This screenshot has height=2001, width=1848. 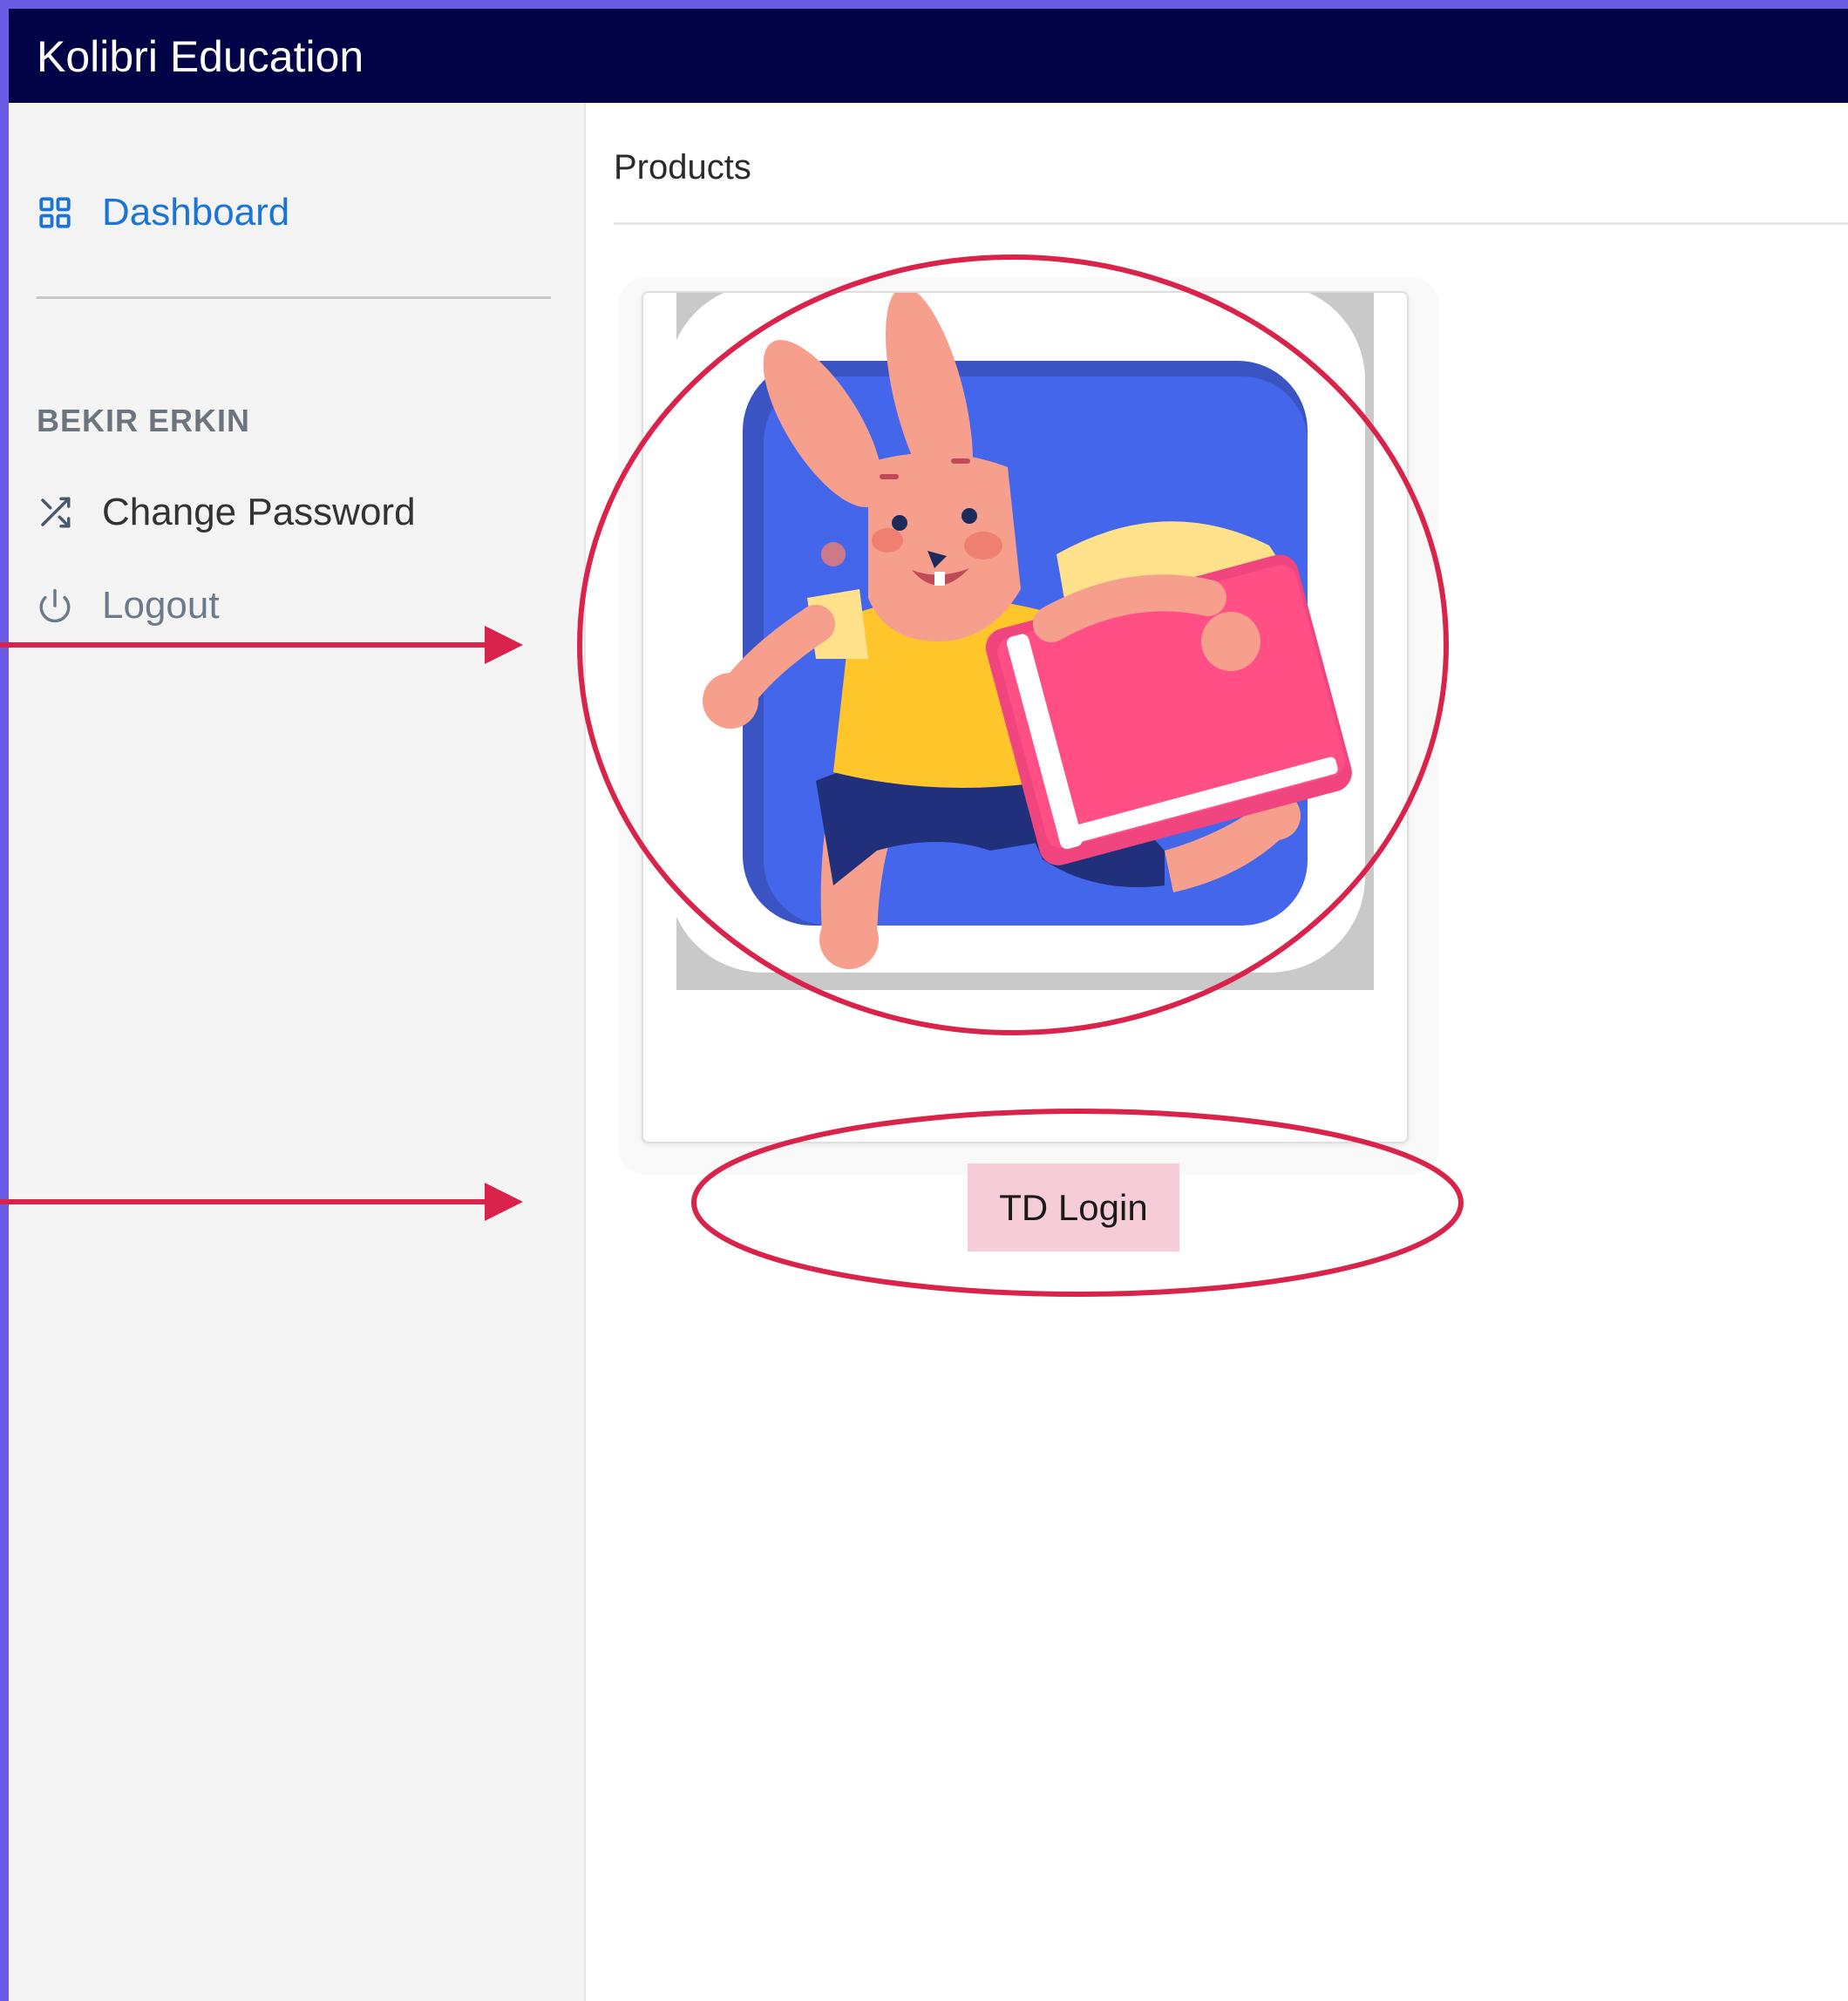 What do you see at coordinates (196, 212) in the screenshot?
I see `sidebar-item-label: Dashboard` at bounding box center [196, 212].